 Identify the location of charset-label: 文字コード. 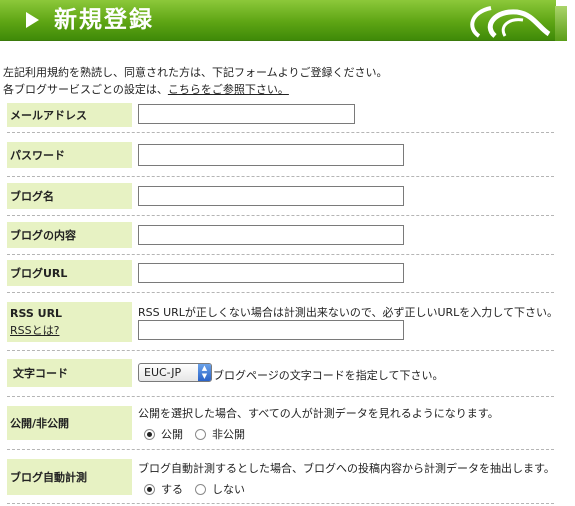
(69, 373).